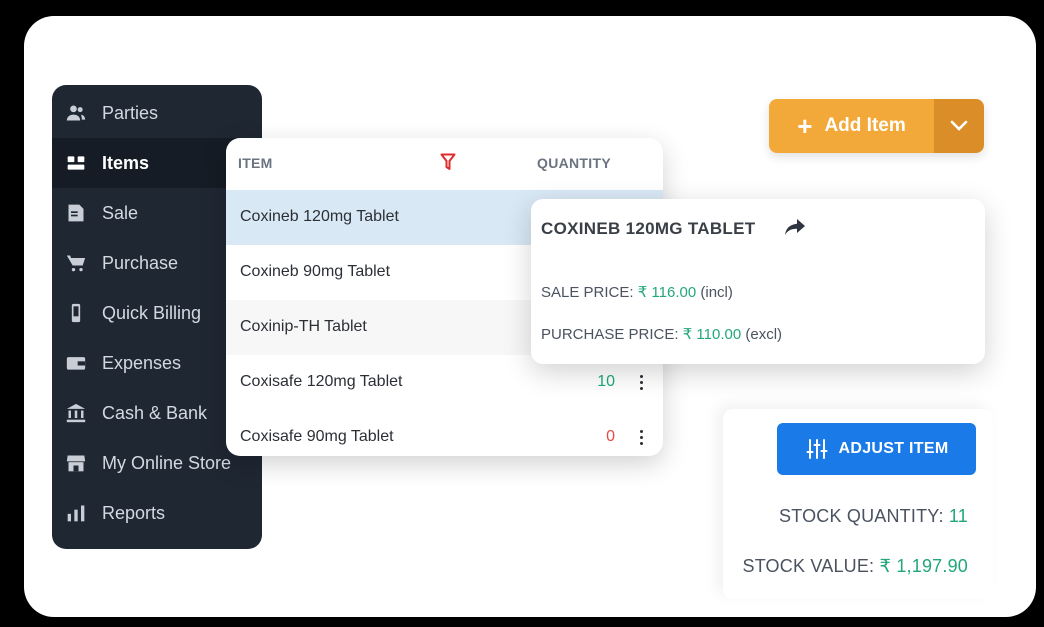  Describe the element at coordinates (444, 433) in the screenshot. I see `table-row: Coxisafe 90mg Tablet 0` at that location.